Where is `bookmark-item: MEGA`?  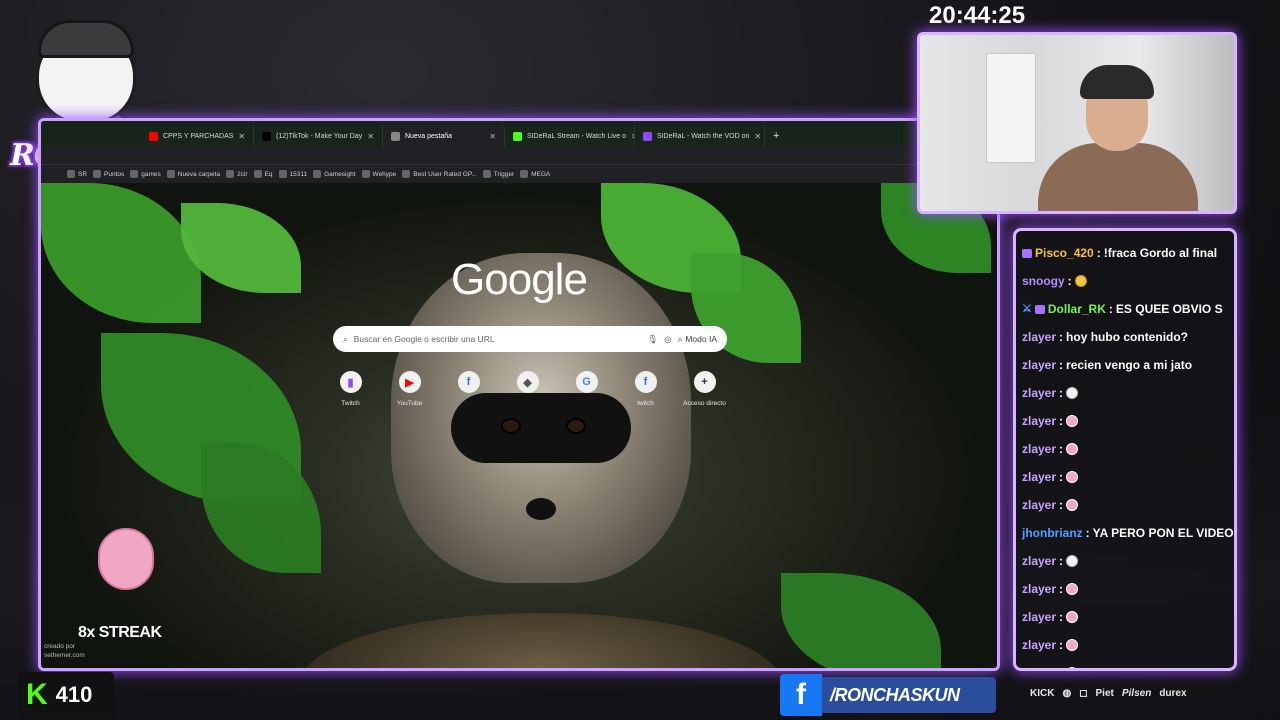
bookmark-item: MEGA is located at coordinates (535, 174).